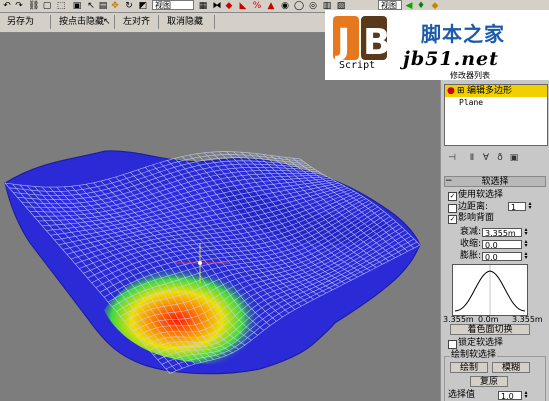 This screenshot has height=401, width=549. I want to click on falloff-spinner-icon: ▴ ▾, so click(526, 232).